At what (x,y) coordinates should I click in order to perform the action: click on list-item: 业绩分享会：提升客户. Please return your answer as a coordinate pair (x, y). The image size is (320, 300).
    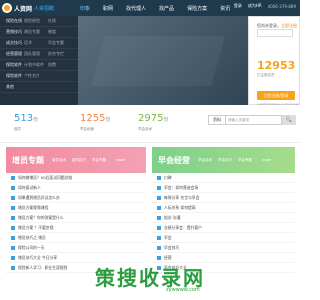
    Looking at the image, I should click on (223, 228).